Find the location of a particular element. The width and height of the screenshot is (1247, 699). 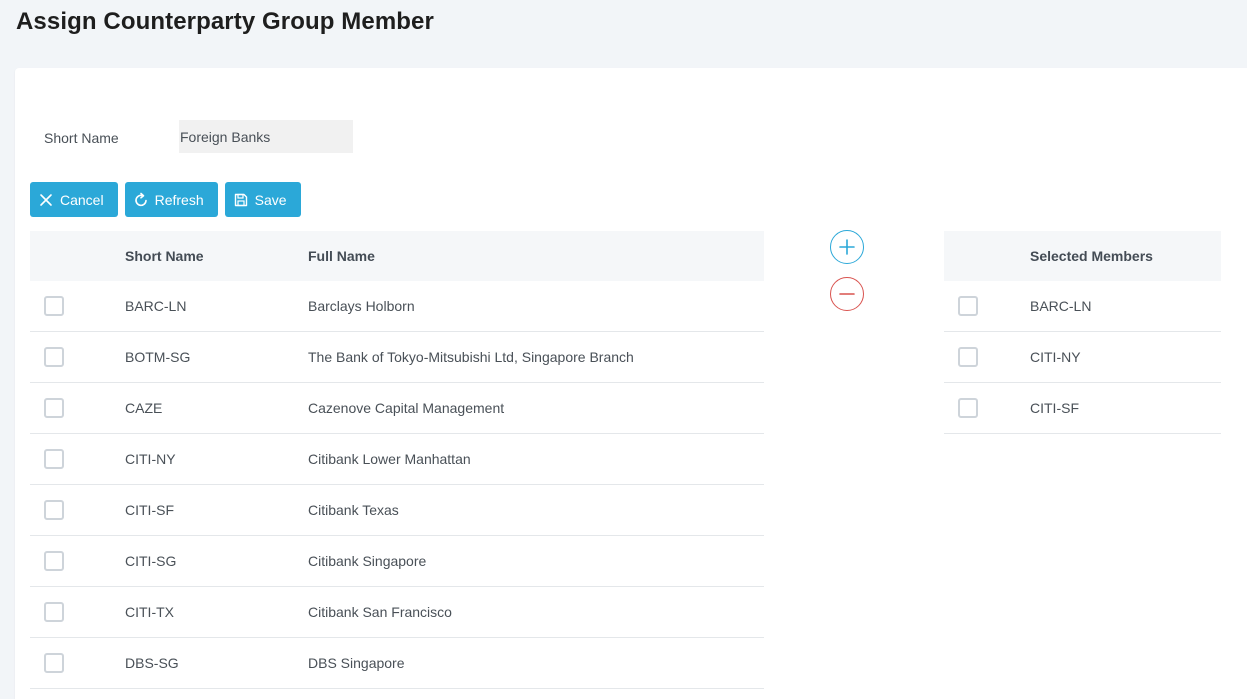

plus-circle-icon is located at coordinates (847, 247).